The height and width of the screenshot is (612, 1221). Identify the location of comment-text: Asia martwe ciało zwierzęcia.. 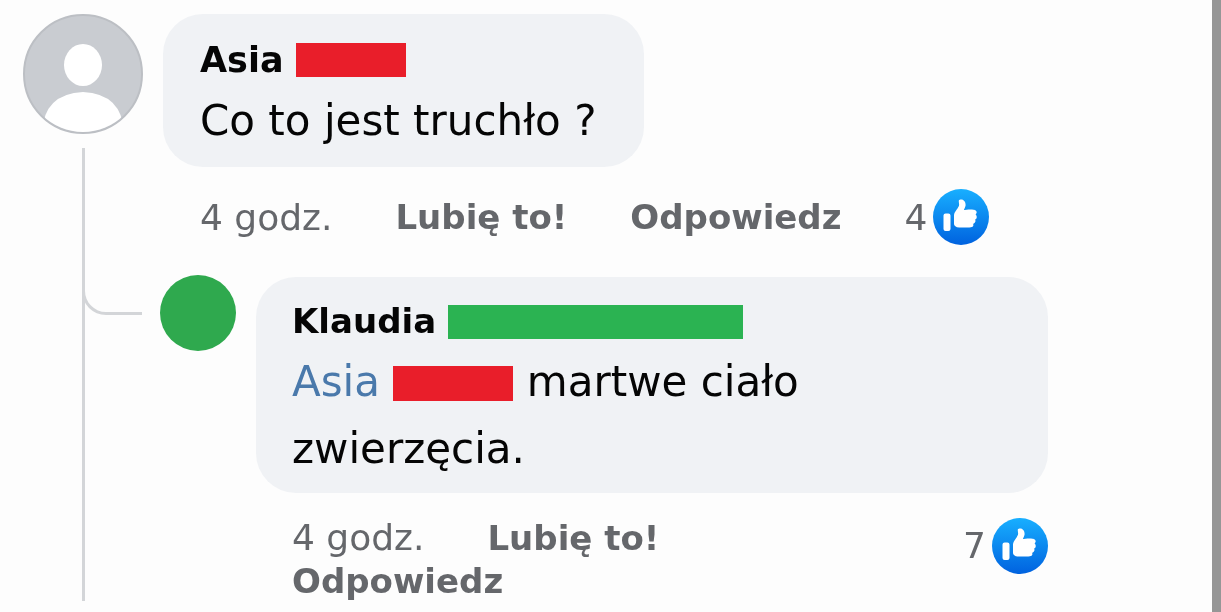
(546, 415).